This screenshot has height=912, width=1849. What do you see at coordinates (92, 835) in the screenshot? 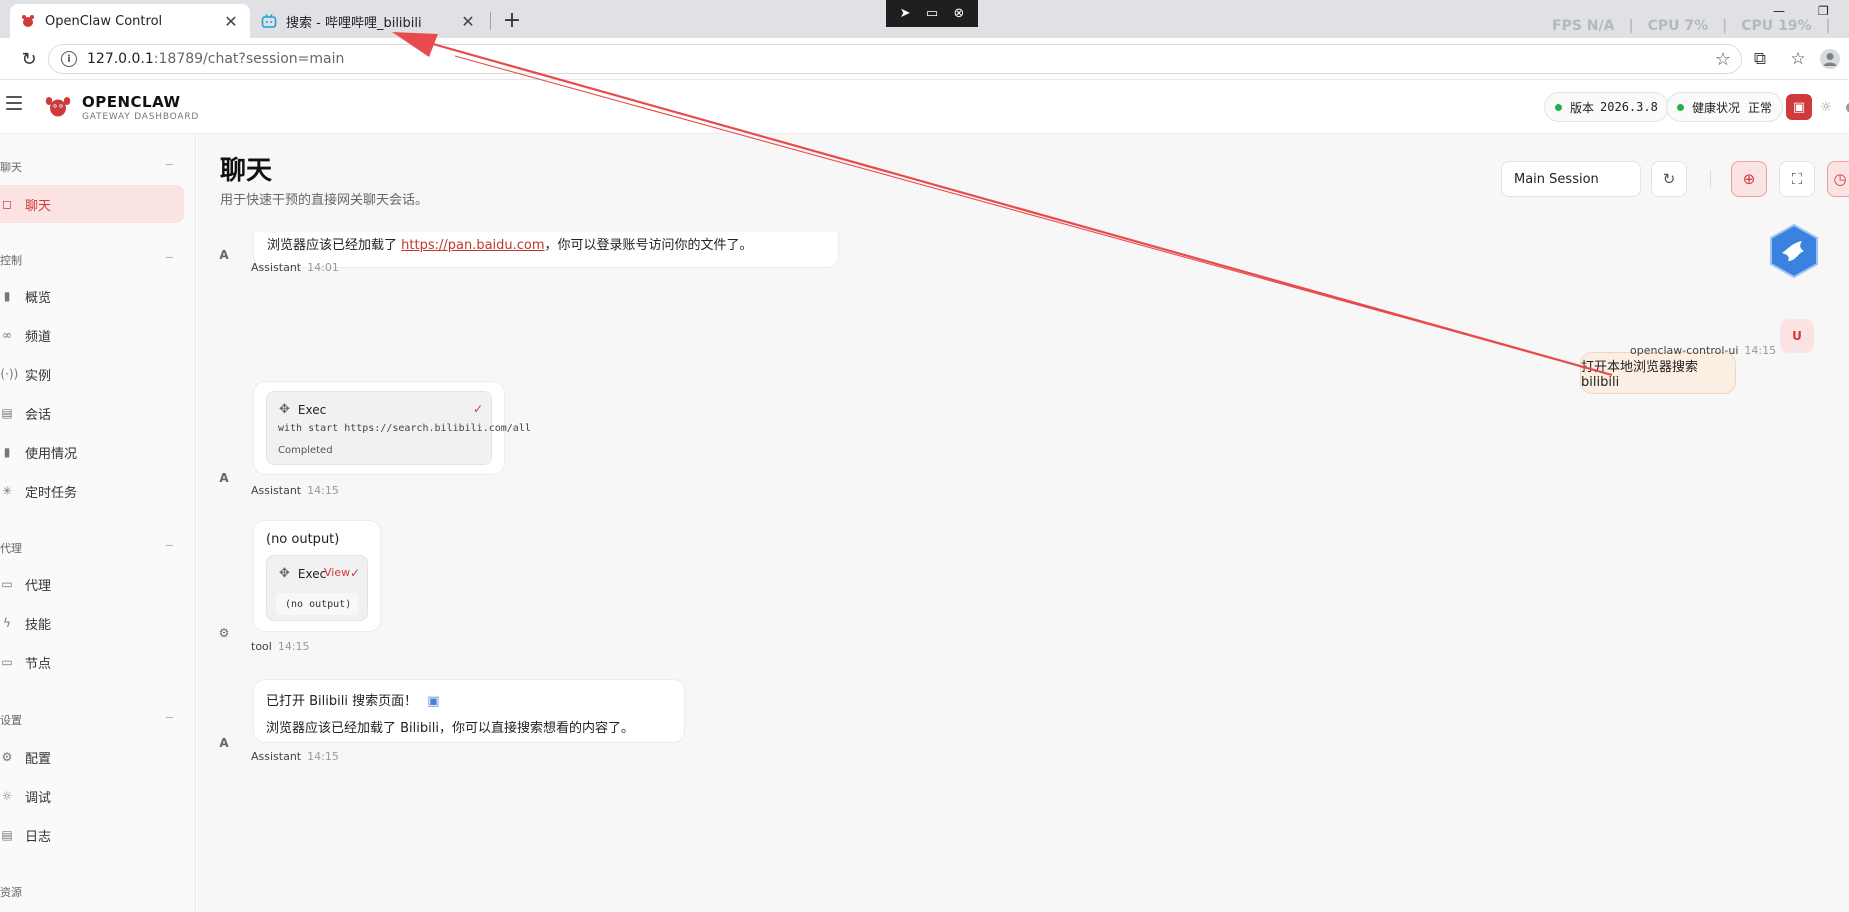
I see `sidebar-item-logs: ▤ 日志` at bounding box center [92, 835].